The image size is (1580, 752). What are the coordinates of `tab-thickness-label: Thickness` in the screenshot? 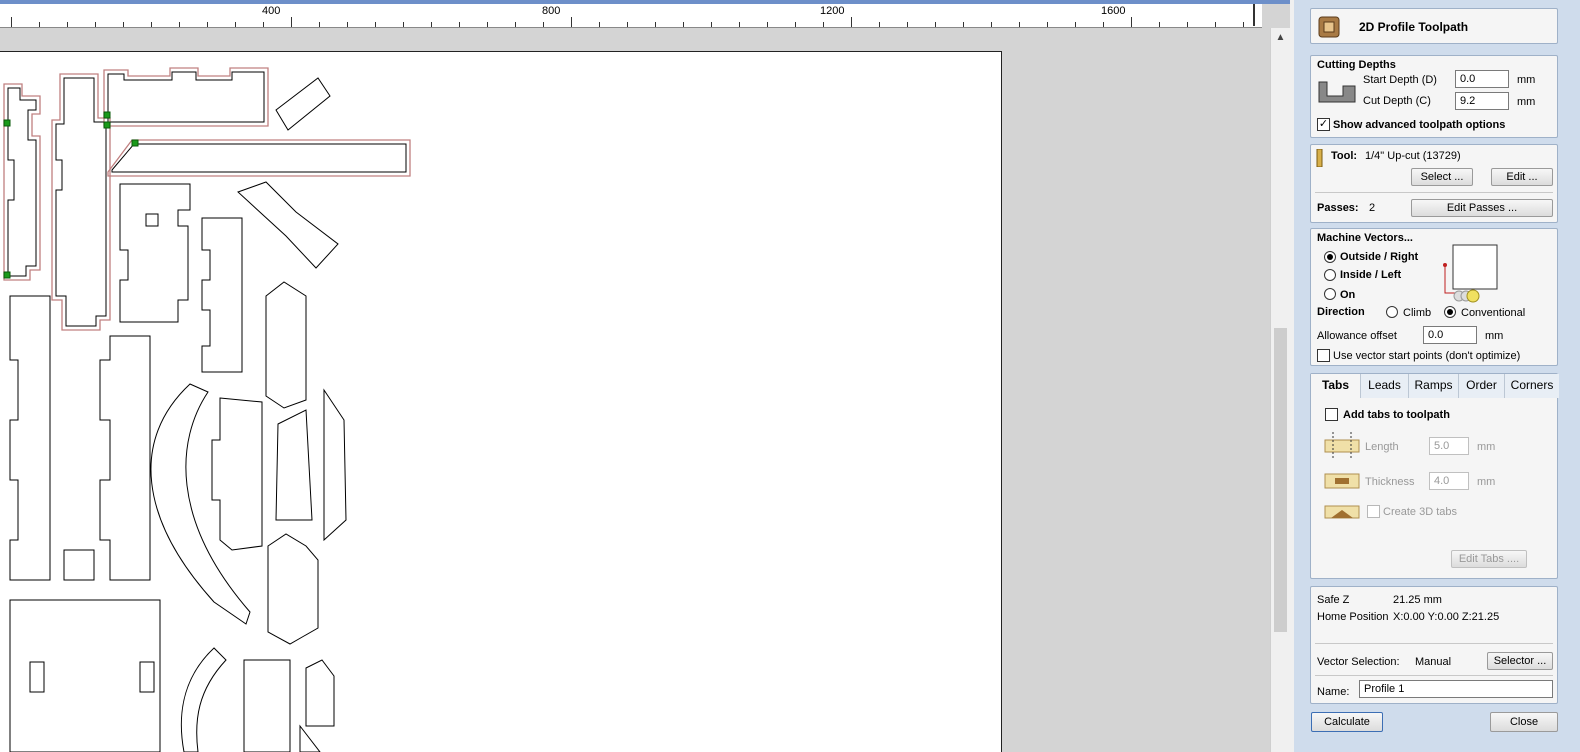 It's located at (1390, 482).